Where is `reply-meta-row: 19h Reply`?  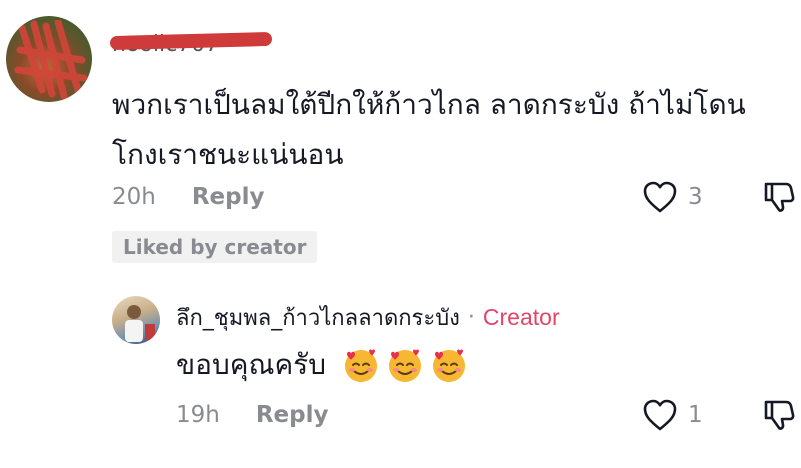 reply-meta-row: 19h Reply is located at coordinates (252, 415).